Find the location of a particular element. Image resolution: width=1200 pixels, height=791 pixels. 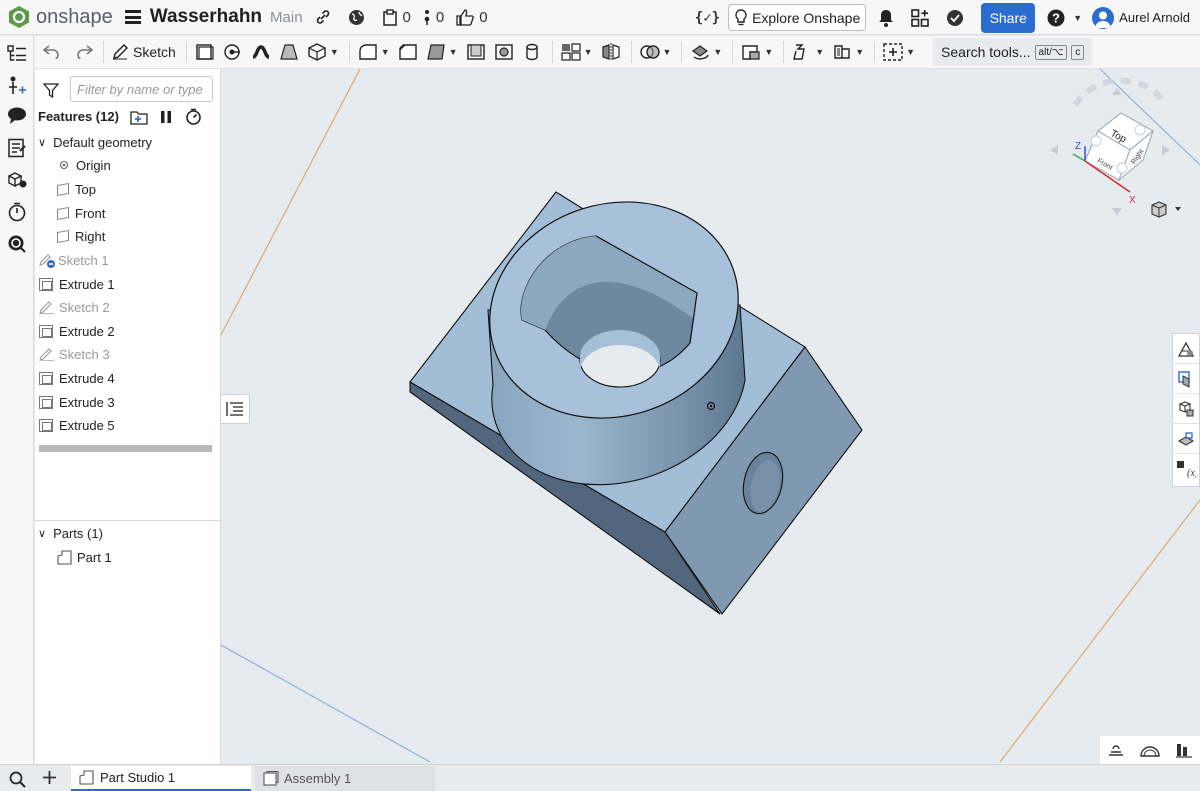

boolean-tool-icon: ▼ is located at coordinates (655, 52).